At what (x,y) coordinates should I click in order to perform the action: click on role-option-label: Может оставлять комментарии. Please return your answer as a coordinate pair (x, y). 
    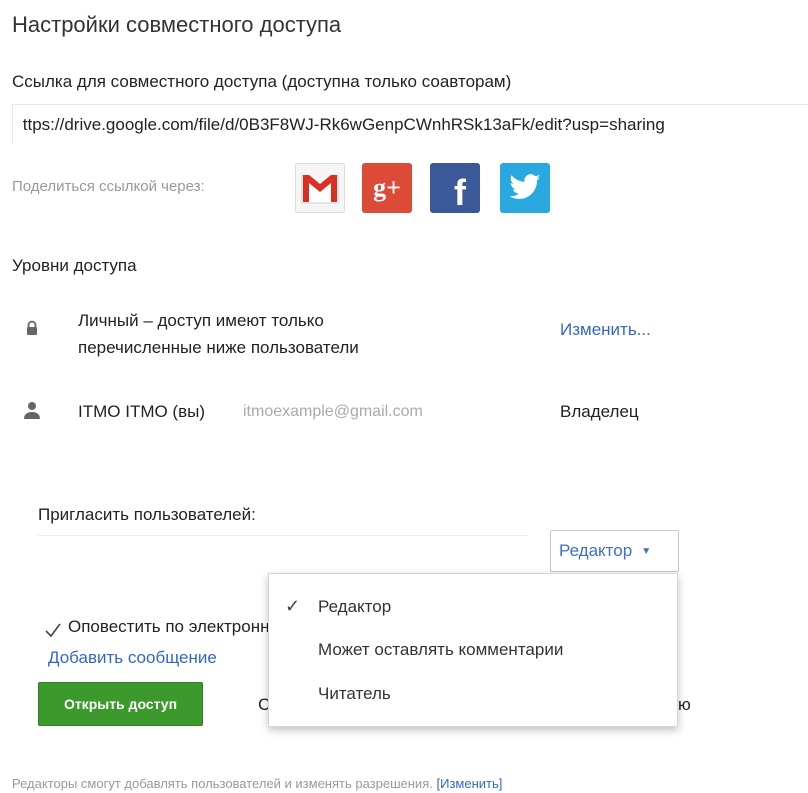
    Looking at the image, I should click on (441, 649).